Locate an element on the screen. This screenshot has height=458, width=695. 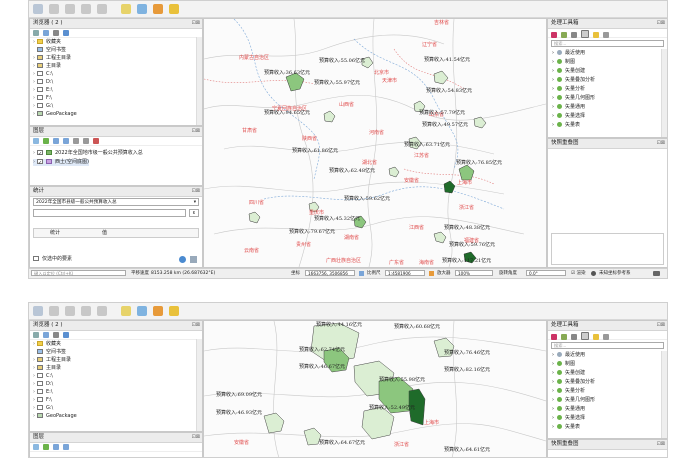
new-project-icon is located at coordinates (38, 311).